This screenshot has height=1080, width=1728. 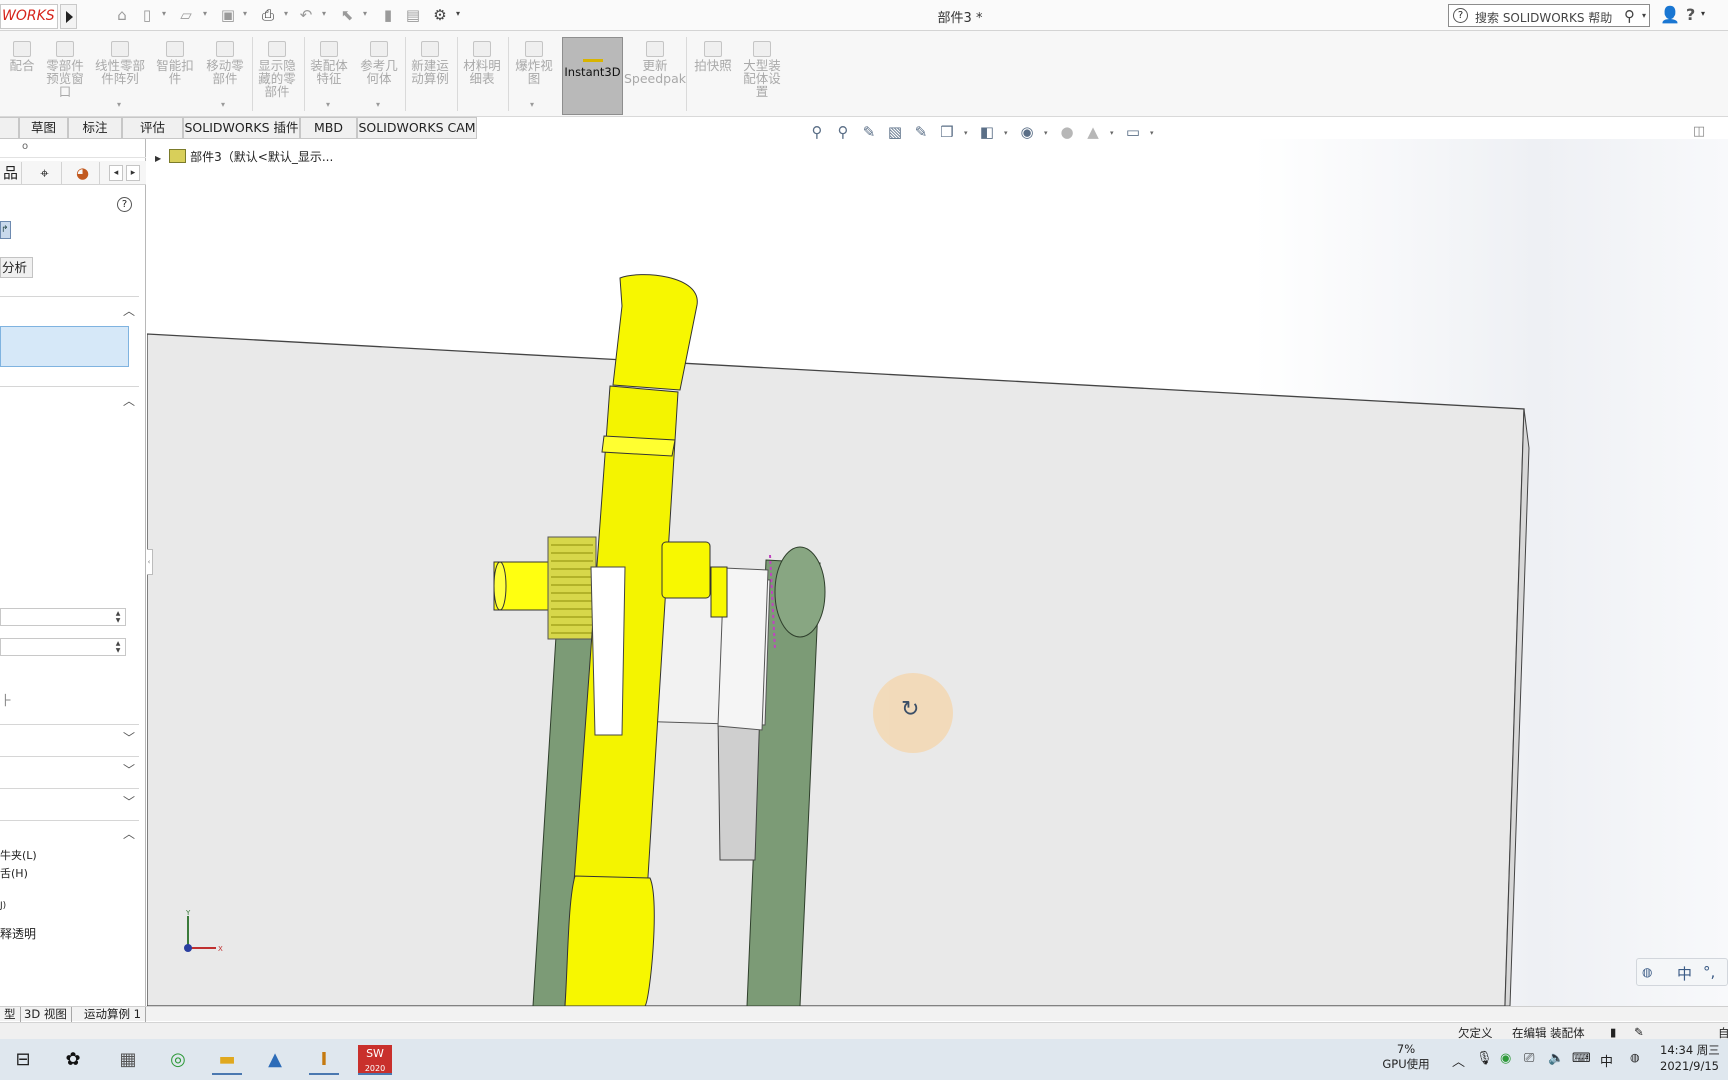 What do you see at coordinates (122, 15) in the screenshot?
I see `home-icon: ⌂` at bounding box center [122, 15].